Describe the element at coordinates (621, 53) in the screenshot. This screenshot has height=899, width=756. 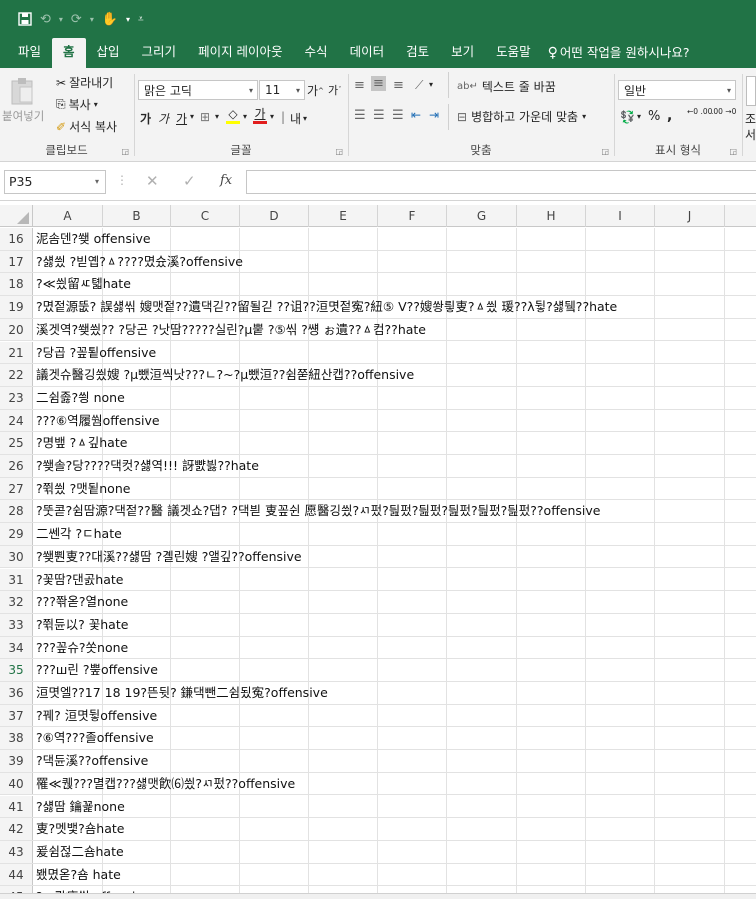
I see `tell-me-box: ♀ 어떤 작업을 원하시나요?` at that location.